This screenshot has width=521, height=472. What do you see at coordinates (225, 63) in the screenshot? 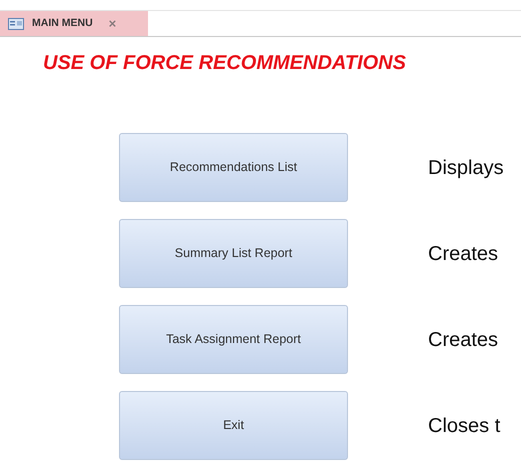
I see `page-title: USE OF FORCE RECOMMENDATIONS` at bounding box center [225, 63].